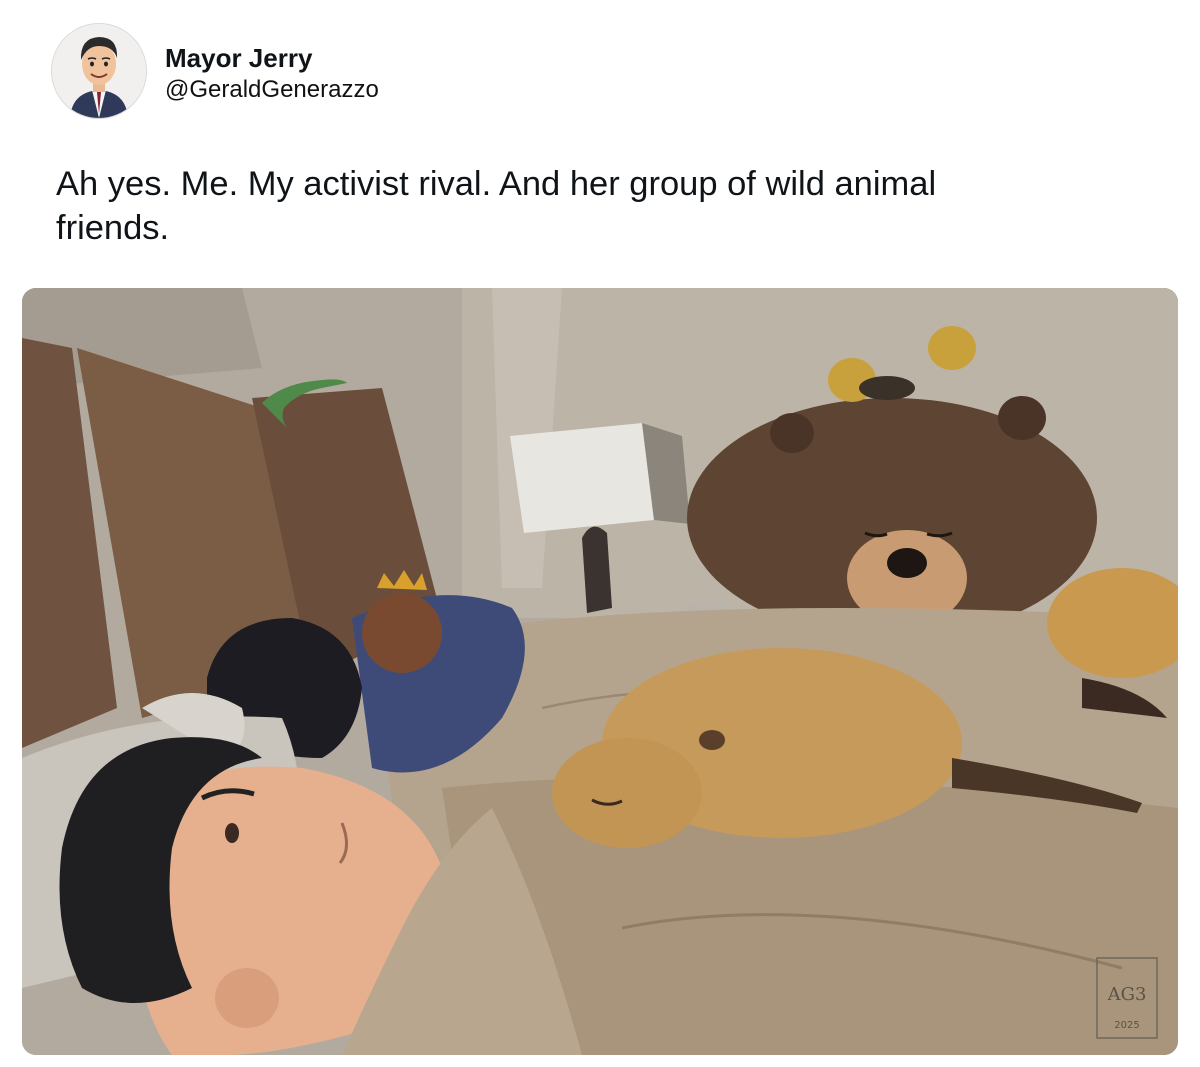  I want to click on author-handle: @GeraldGenerazzo, so click(272, 90).